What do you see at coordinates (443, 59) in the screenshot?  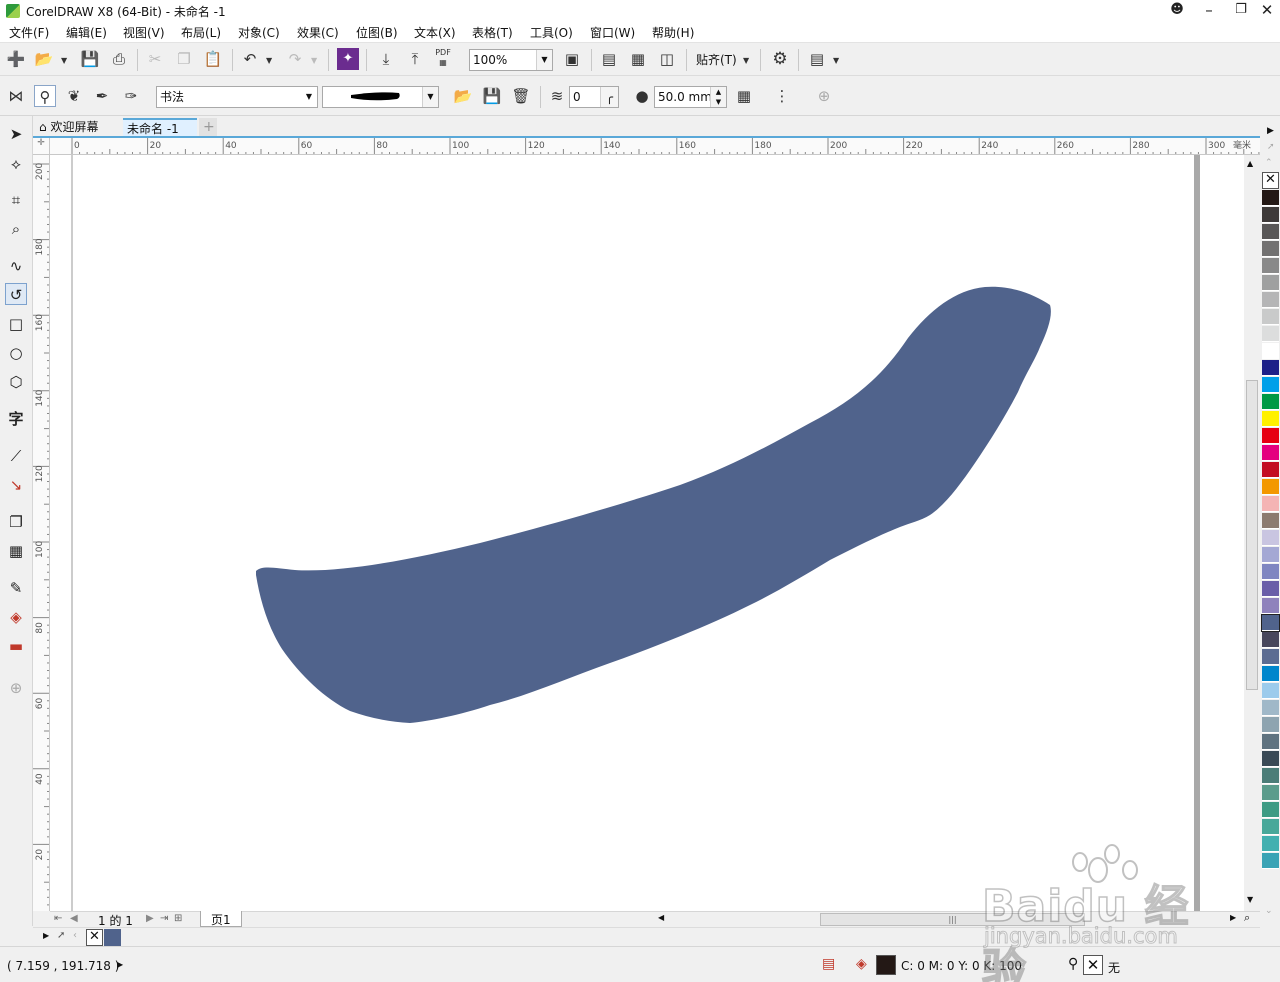 I see `publish-pdf-icon: PDF ▦` at bounding box center [443, 59].